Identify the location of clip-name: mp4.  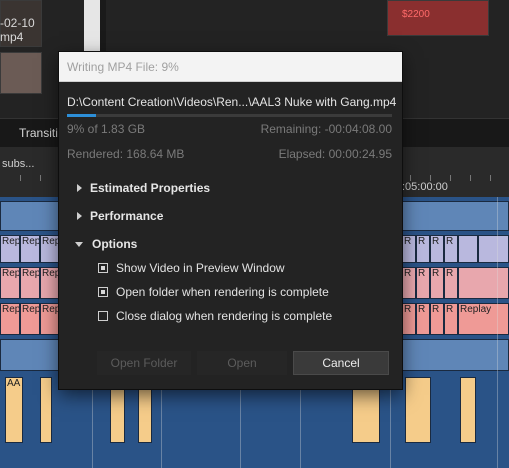
(12, 37).